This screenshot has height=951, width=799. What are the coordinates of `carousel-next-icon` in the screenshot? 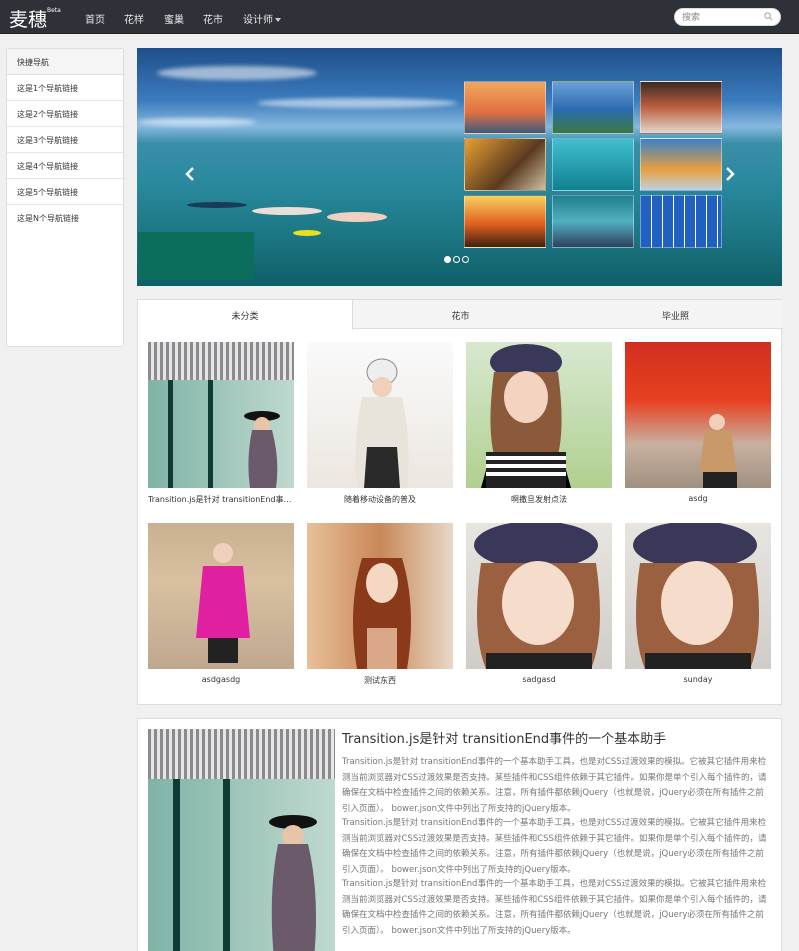 It's located at (730, 174).